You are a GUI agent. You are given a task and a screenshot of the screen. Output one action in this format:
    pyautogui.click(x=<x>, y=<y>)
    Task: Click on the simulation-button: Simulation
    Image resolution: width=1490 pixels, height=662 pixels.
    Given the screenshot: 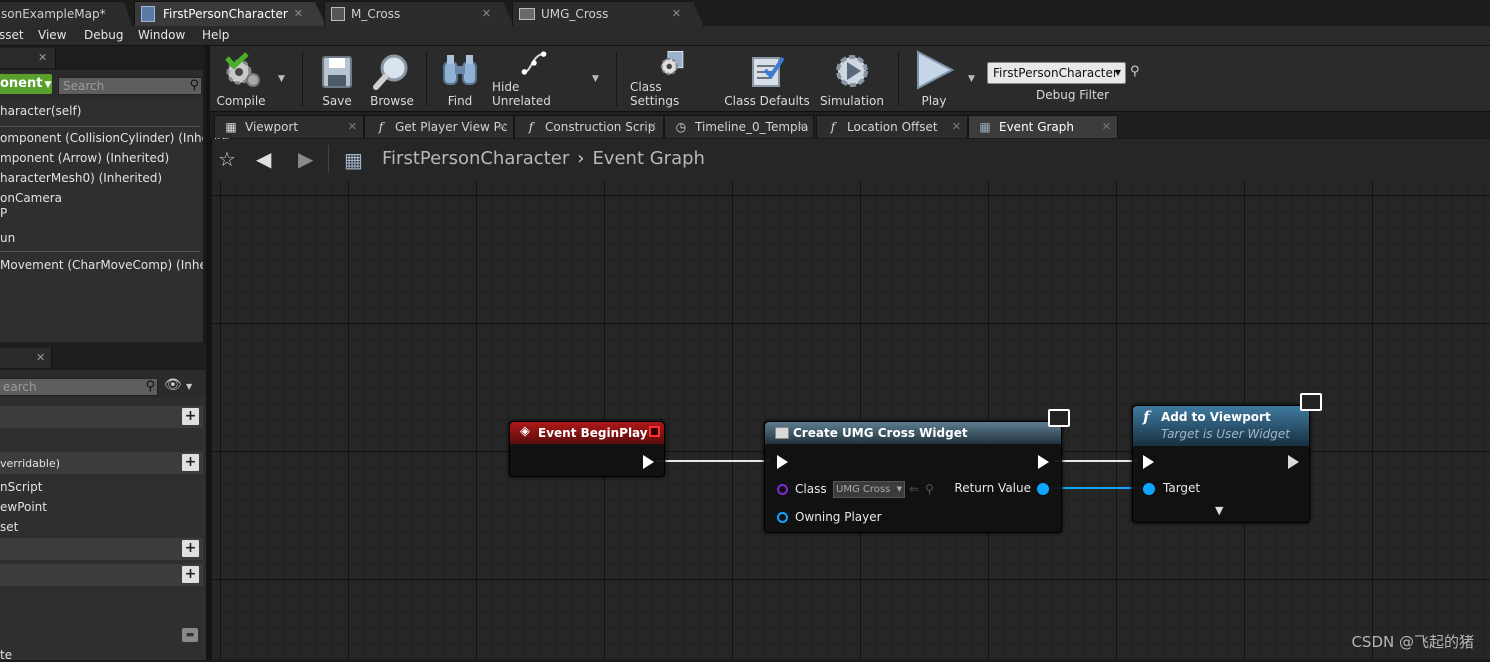 What is the action you would take?
    pyautogui.click(x=852, y=79)
    